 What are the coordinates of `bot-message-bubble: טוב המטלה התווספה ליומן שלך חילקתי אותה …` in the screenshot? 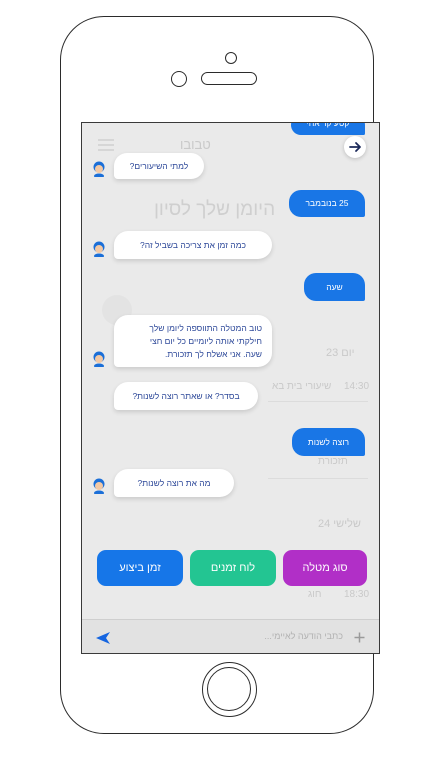 It's located at (193, 341).